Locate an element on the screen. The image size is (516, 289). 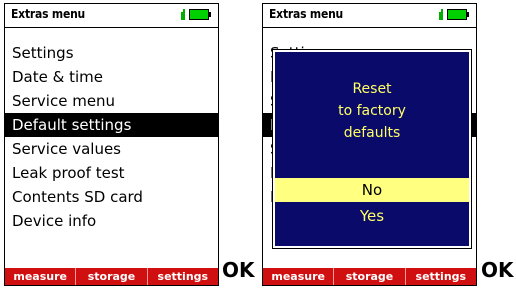
dialog-message-line: defaults is located at coordinates (372, 133).